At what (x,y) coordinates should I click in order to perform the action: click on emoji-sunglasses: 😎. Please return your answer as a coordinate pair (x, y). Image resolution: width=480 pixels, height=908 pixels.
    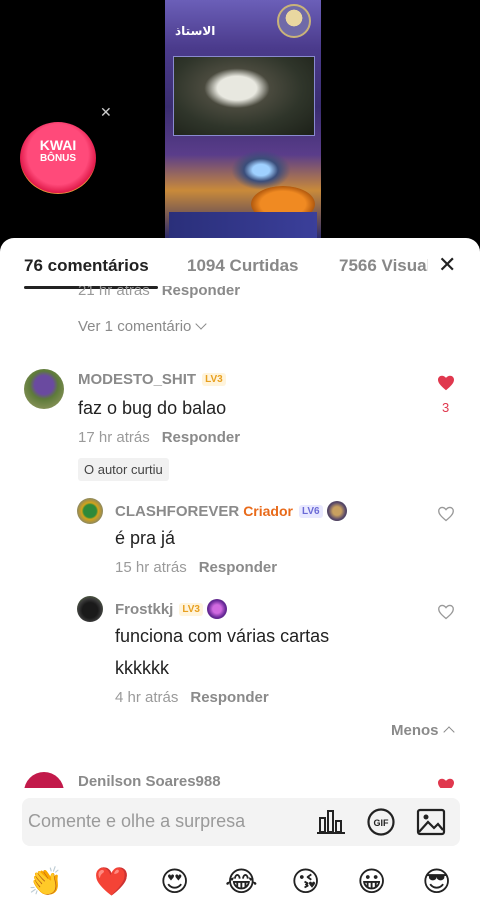
    Looking at the image, I should click on (436, 882).